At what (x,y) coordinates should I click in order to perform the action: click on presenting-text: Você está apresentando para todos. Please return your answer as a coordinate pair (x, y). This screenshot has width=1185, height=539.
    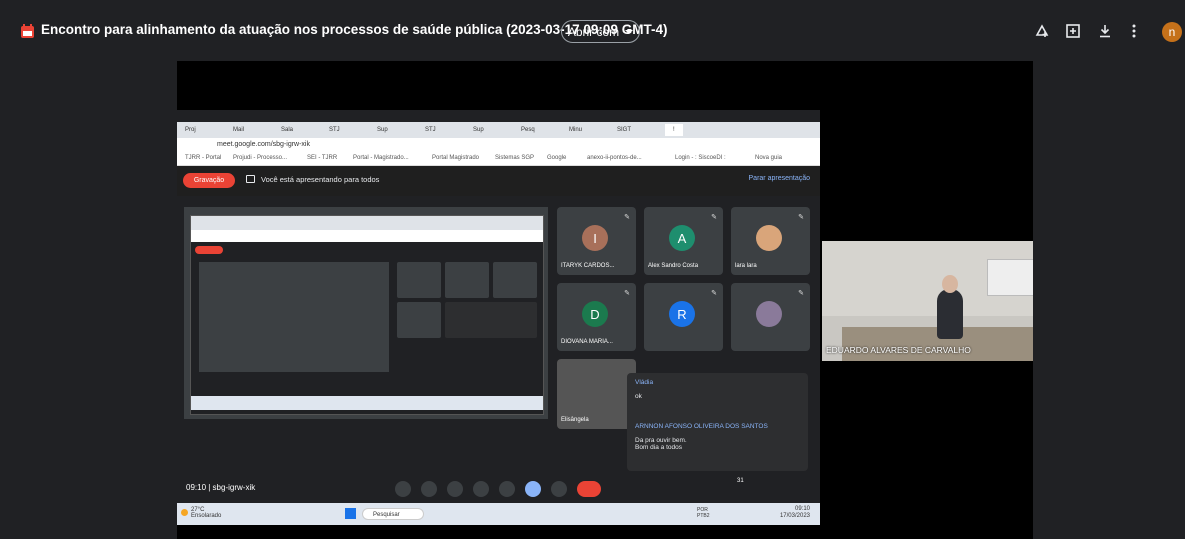
    Looking at the image, I should click on (320, 179).